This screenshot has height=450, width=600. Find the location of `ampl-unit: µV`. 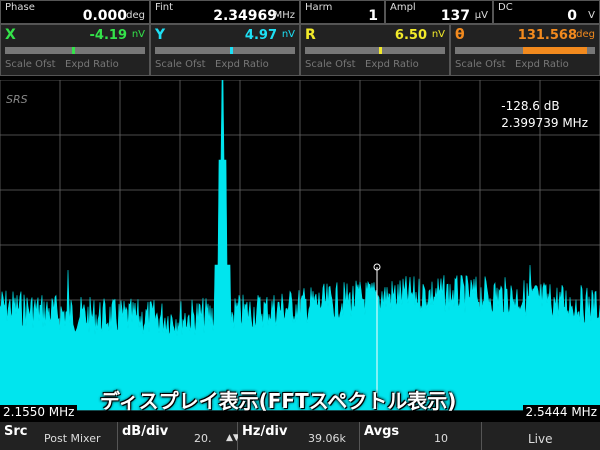

ampl-unit: µV is located at coordinates (481, 15).